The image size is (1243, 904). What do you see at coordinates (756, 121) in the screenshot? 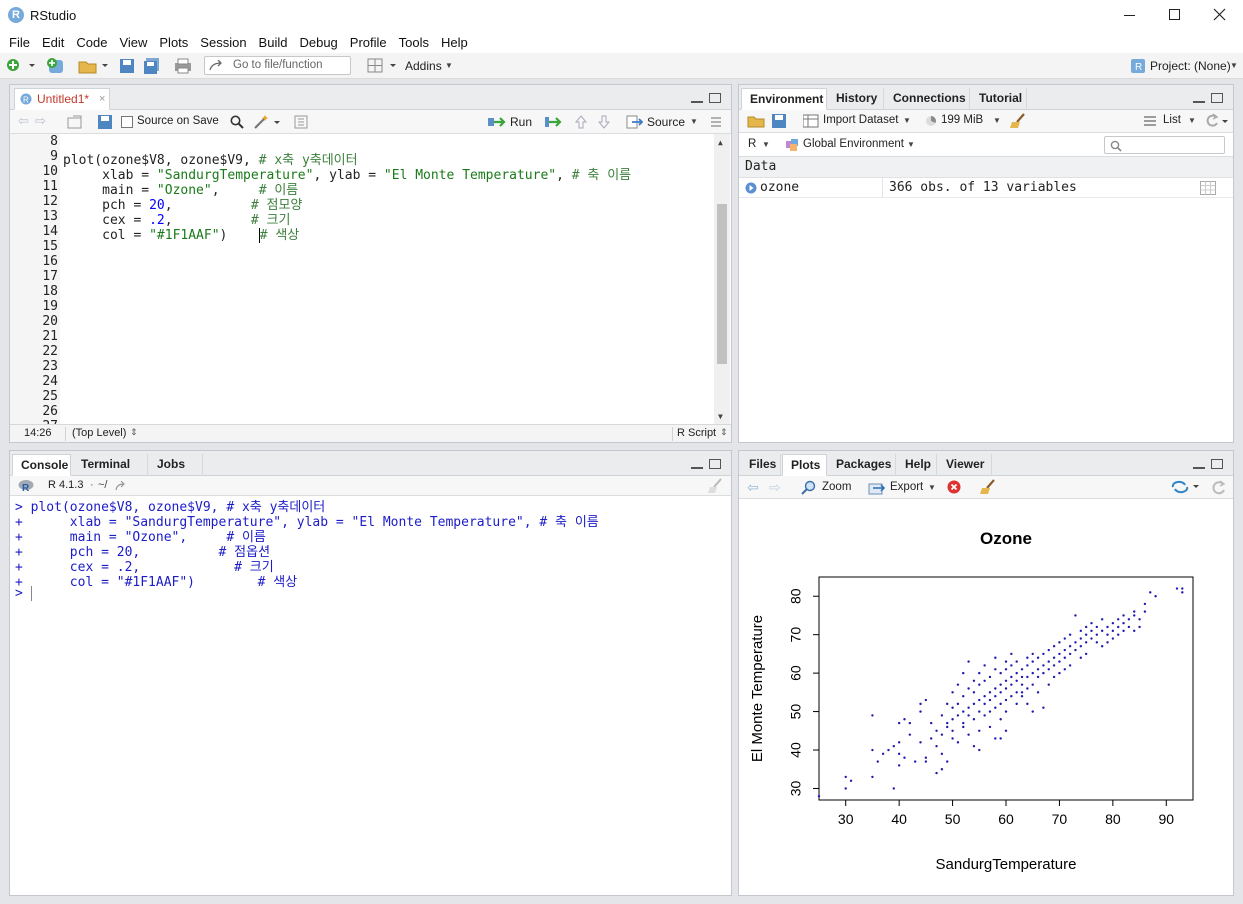
I see `load-workspace-icon` at bounding box center [756, 121].